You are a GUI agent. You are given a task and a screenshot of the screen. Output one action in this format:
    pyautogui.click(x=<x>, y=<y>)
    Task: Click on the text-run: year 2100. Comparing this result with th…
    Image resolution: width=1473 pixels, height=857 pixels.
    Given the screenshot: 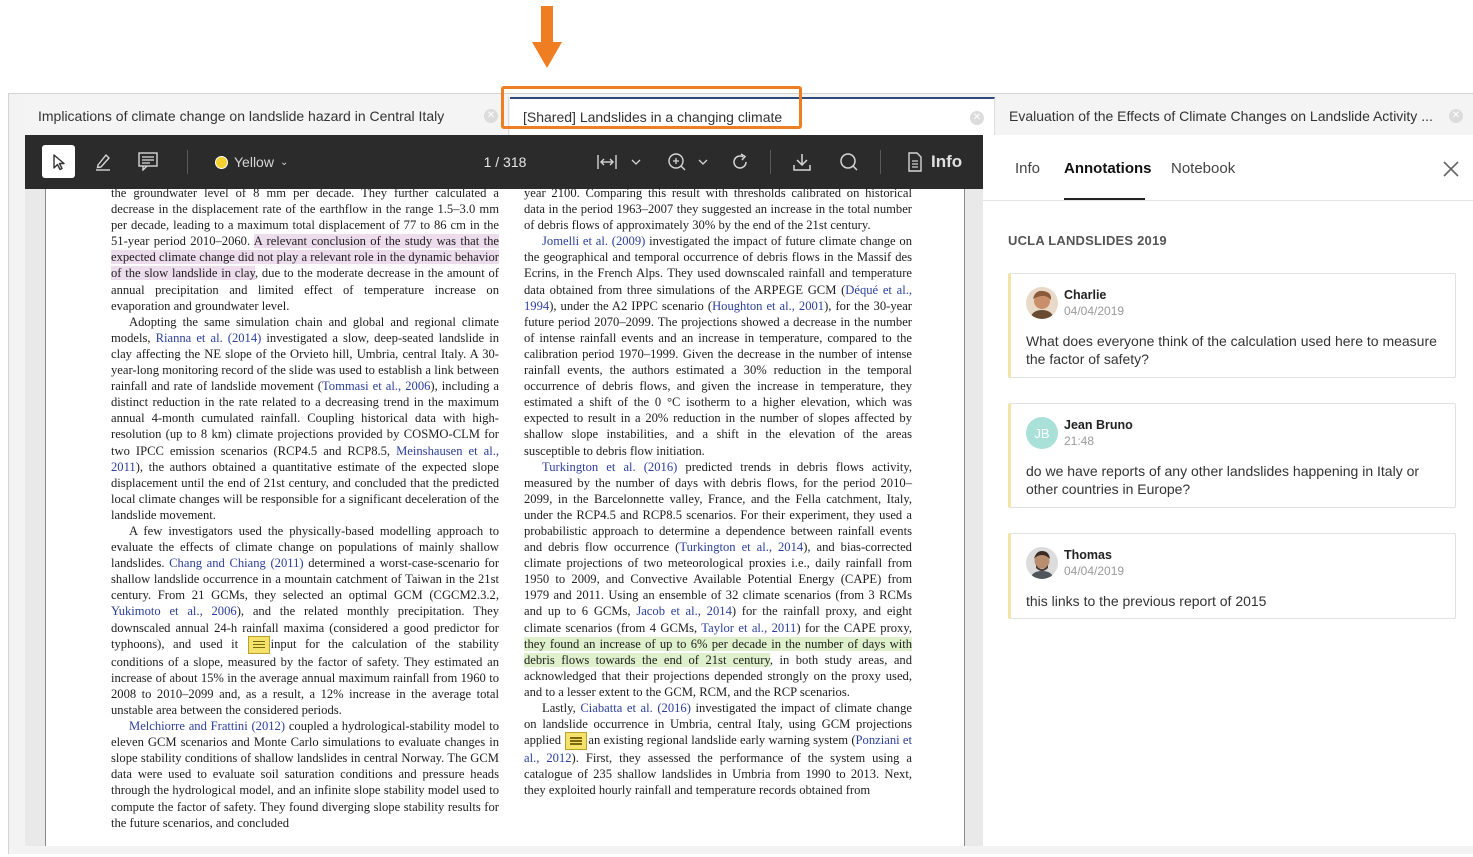 What is the action you would take?
    pyautogui.click(x=718, y=211)
    